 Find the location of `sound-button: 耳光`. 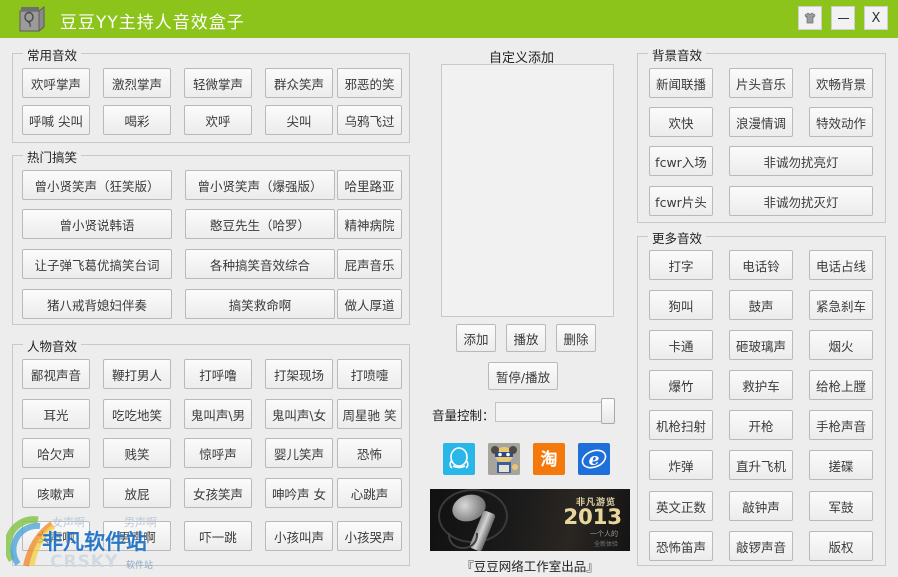

sound-button: 耳光 is located at coordinates (56, 414).